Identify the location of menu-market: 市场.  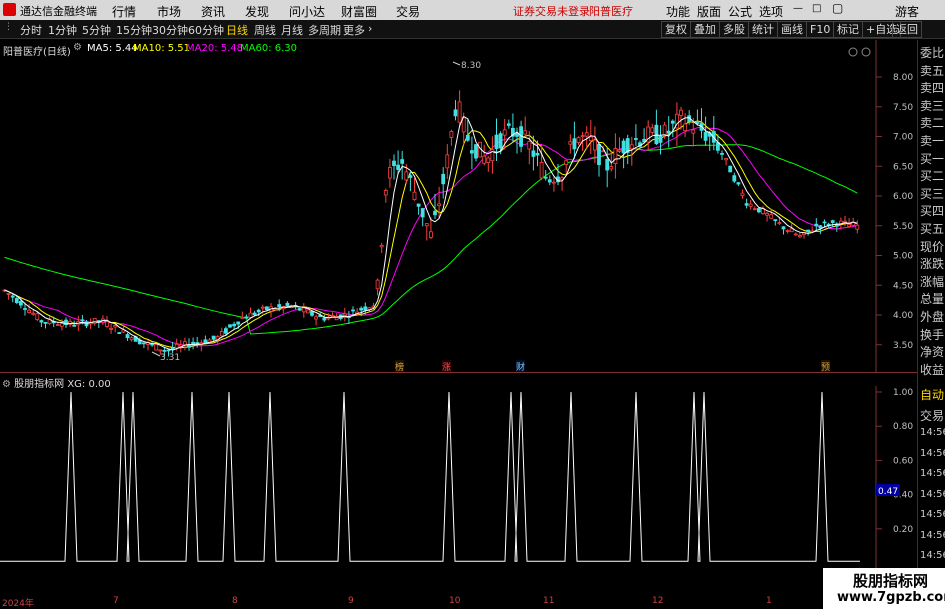
(169, 11).